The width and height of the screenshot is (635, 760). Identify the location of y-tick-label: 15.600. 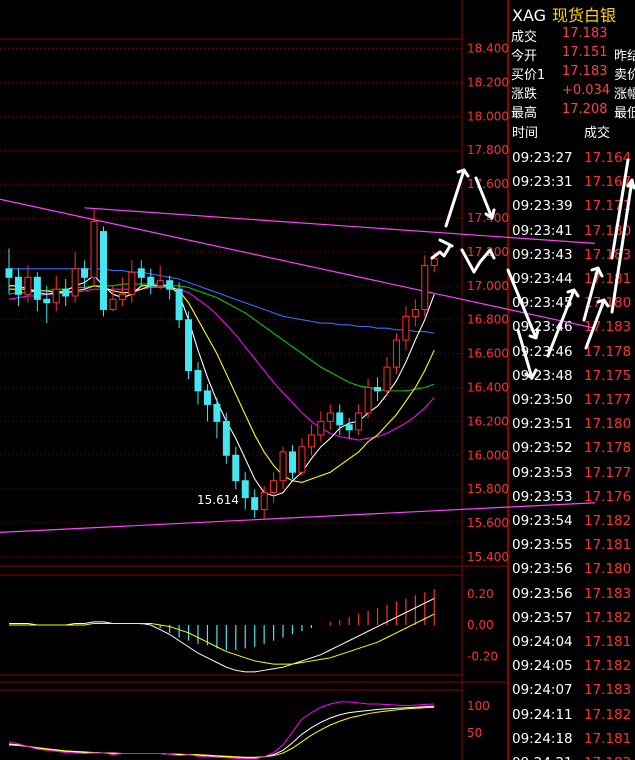
(488, 523).